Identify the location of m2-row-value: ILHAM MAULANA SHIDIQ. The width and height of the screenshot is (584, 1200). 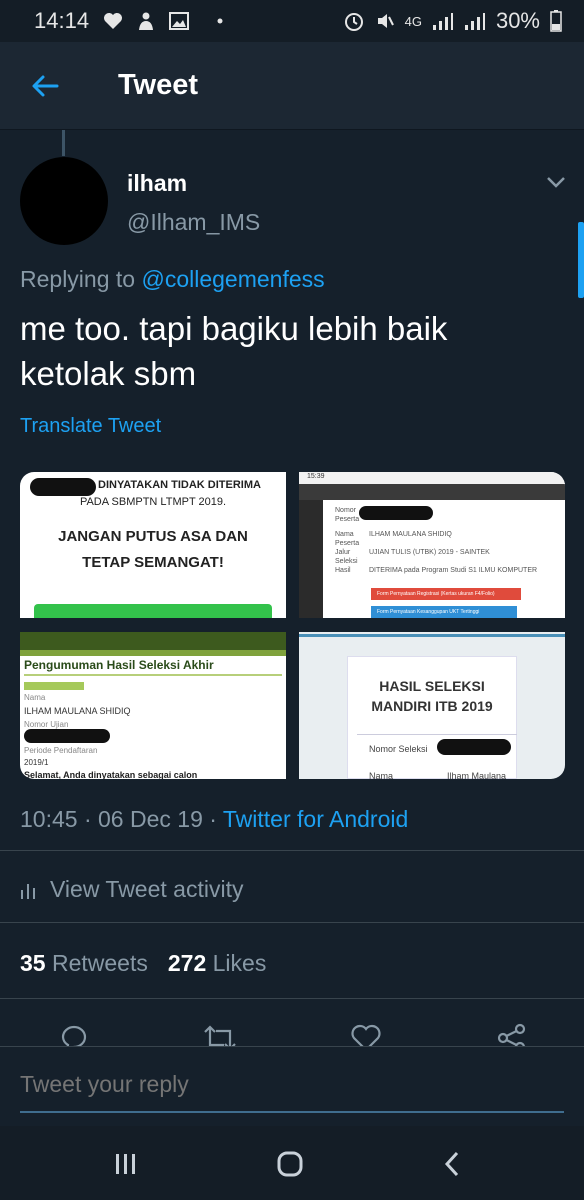
(410, 534).